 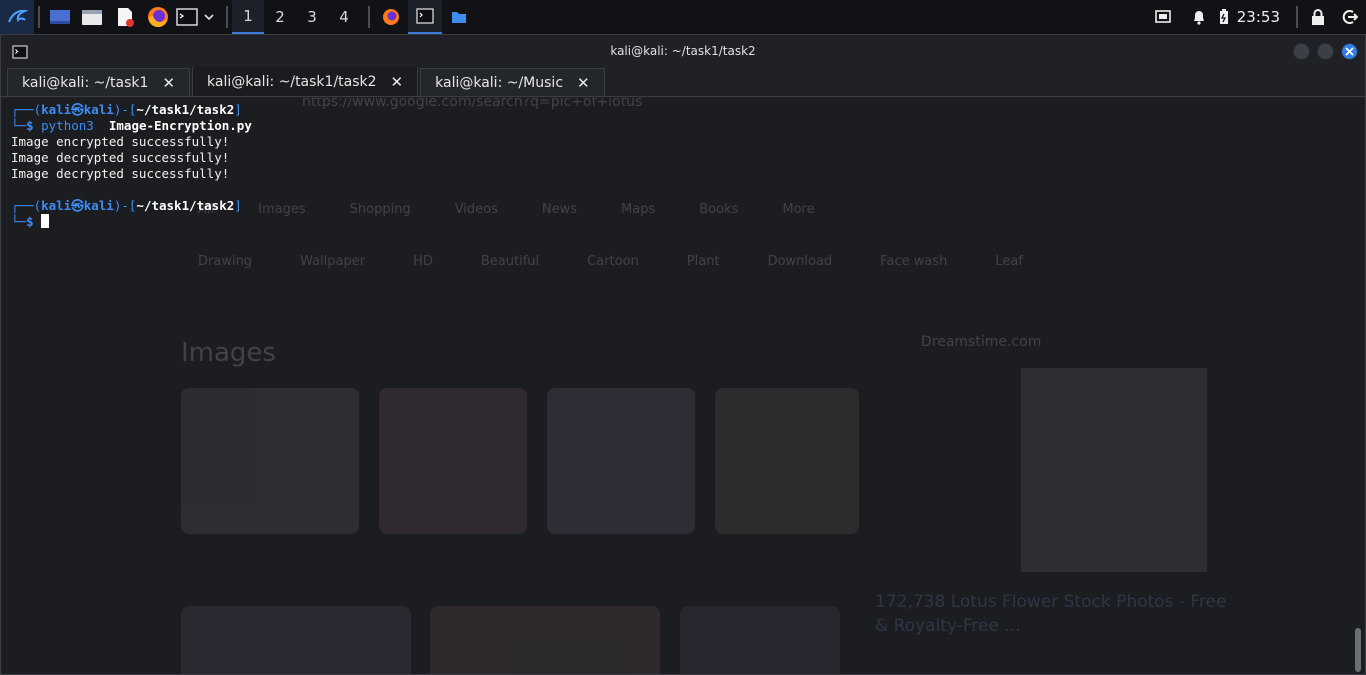 I want to click on close-button, so click(x=1349, y=51).